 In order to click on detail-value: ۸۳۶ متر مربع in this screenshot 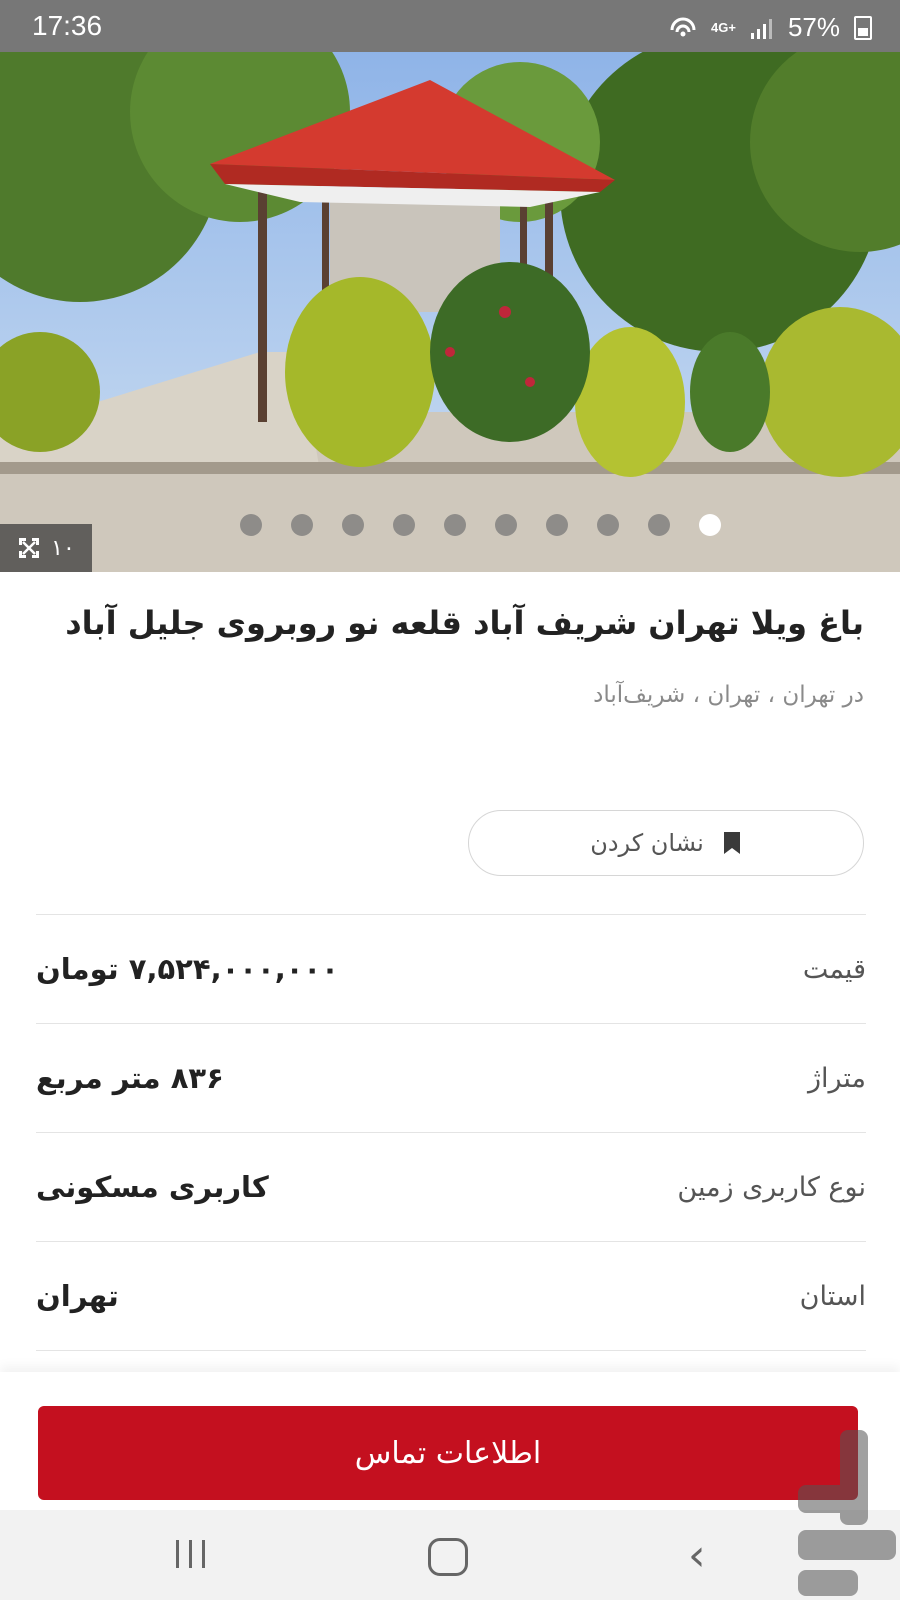, I will do `click(130, 1078)`.